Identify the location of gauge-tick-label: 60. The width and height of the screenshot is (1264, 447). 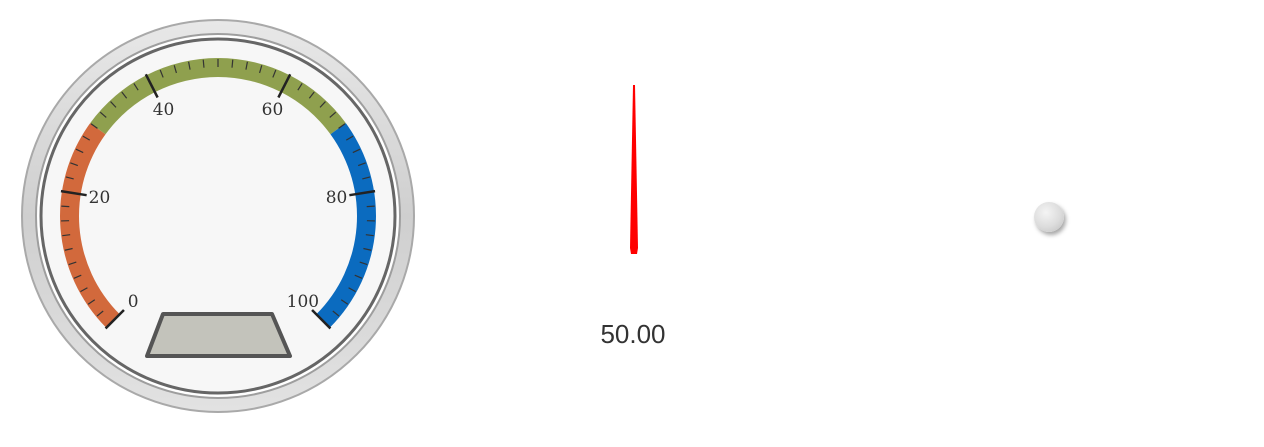
(273, 110).